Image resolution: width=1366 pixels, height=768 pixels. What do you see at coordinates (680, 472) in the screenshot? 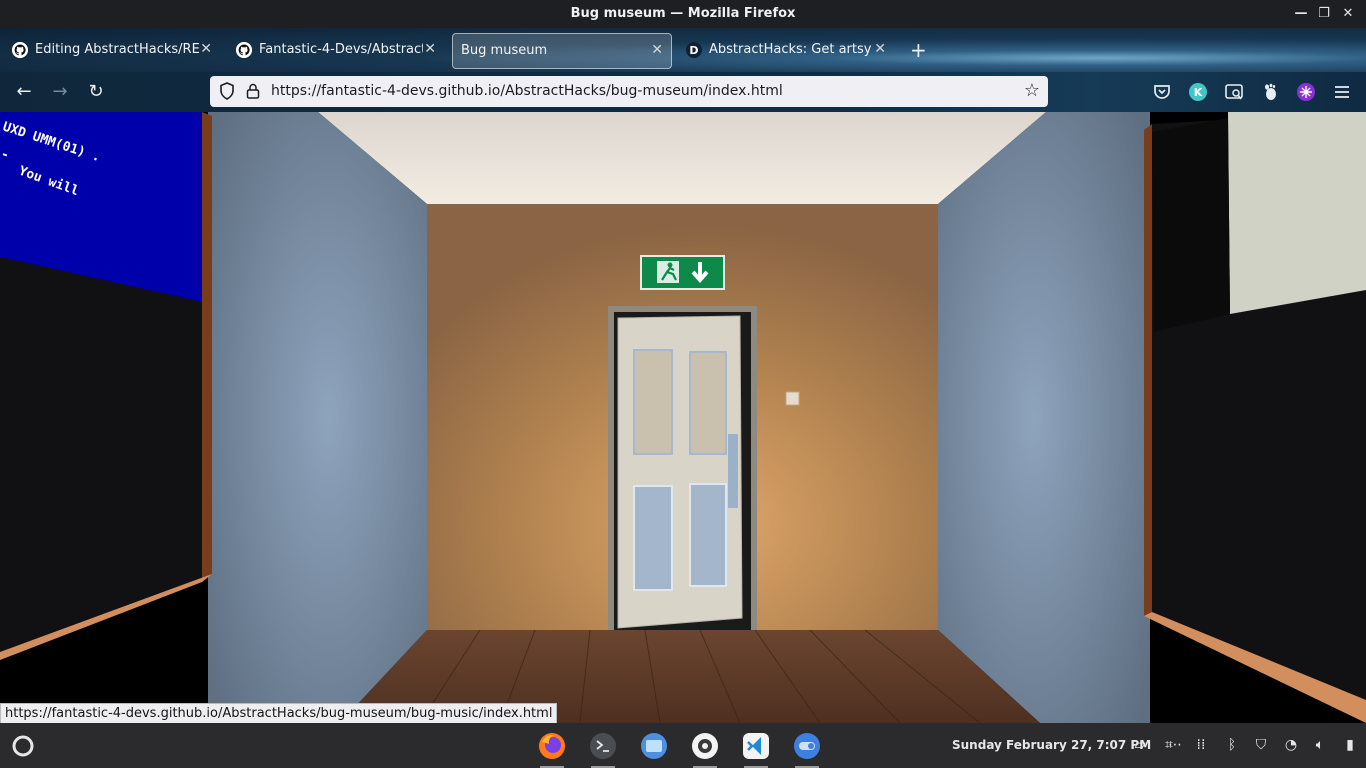
I see `bug-music-door` at bounding box center [680, 472].